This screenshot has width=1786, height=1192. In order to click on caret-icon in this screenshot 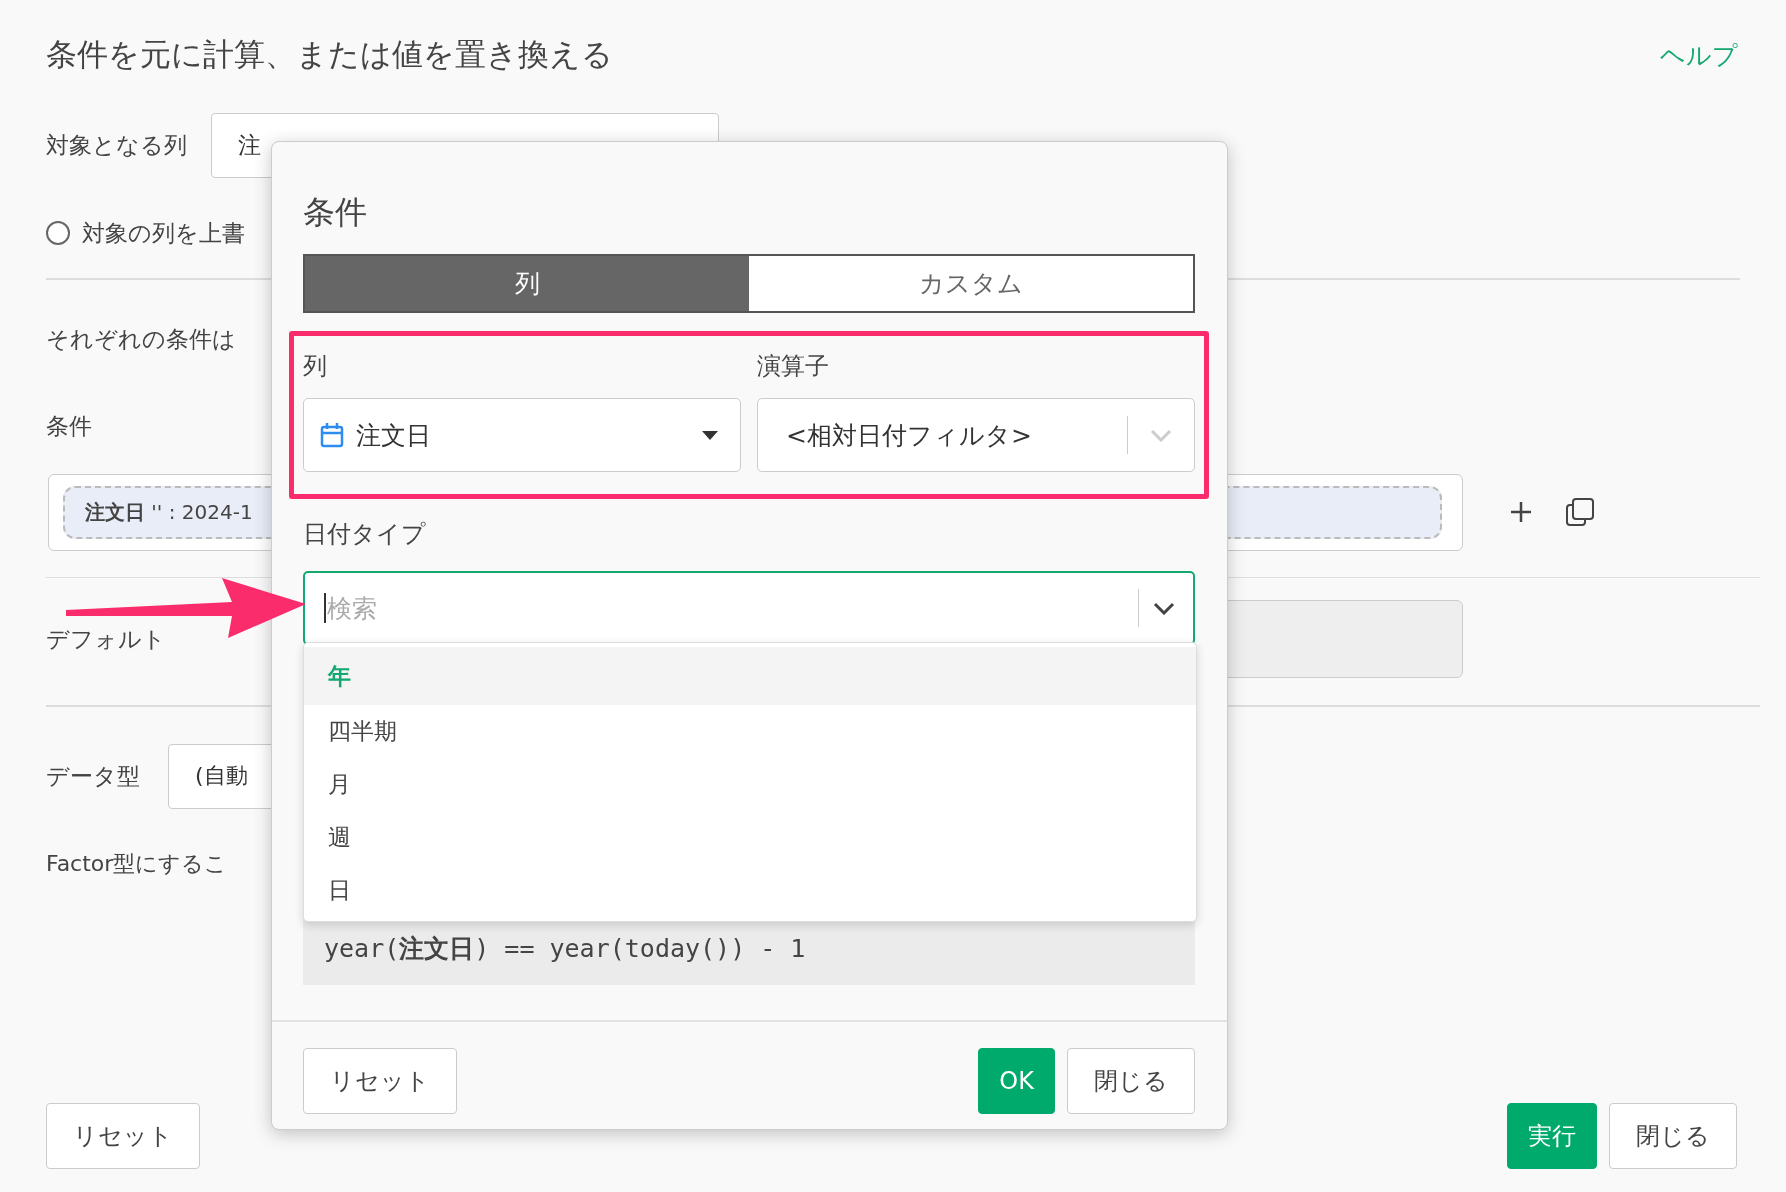, I will do `click(710, 435)`.